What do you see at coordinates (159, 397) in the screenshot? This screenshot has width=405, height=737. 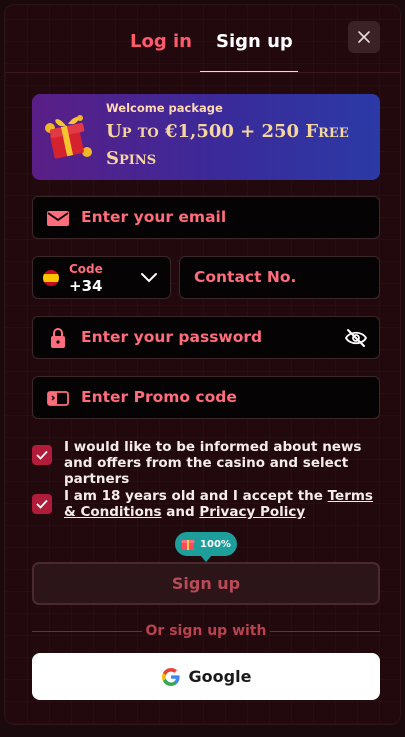 I see `promo-placeholder: Enter Promo code` at bounding box center [159, 397].